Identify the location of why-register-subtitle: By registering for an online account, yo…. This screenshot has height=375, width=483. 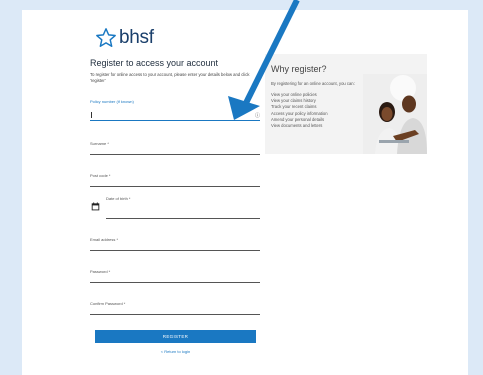
(313, 83).